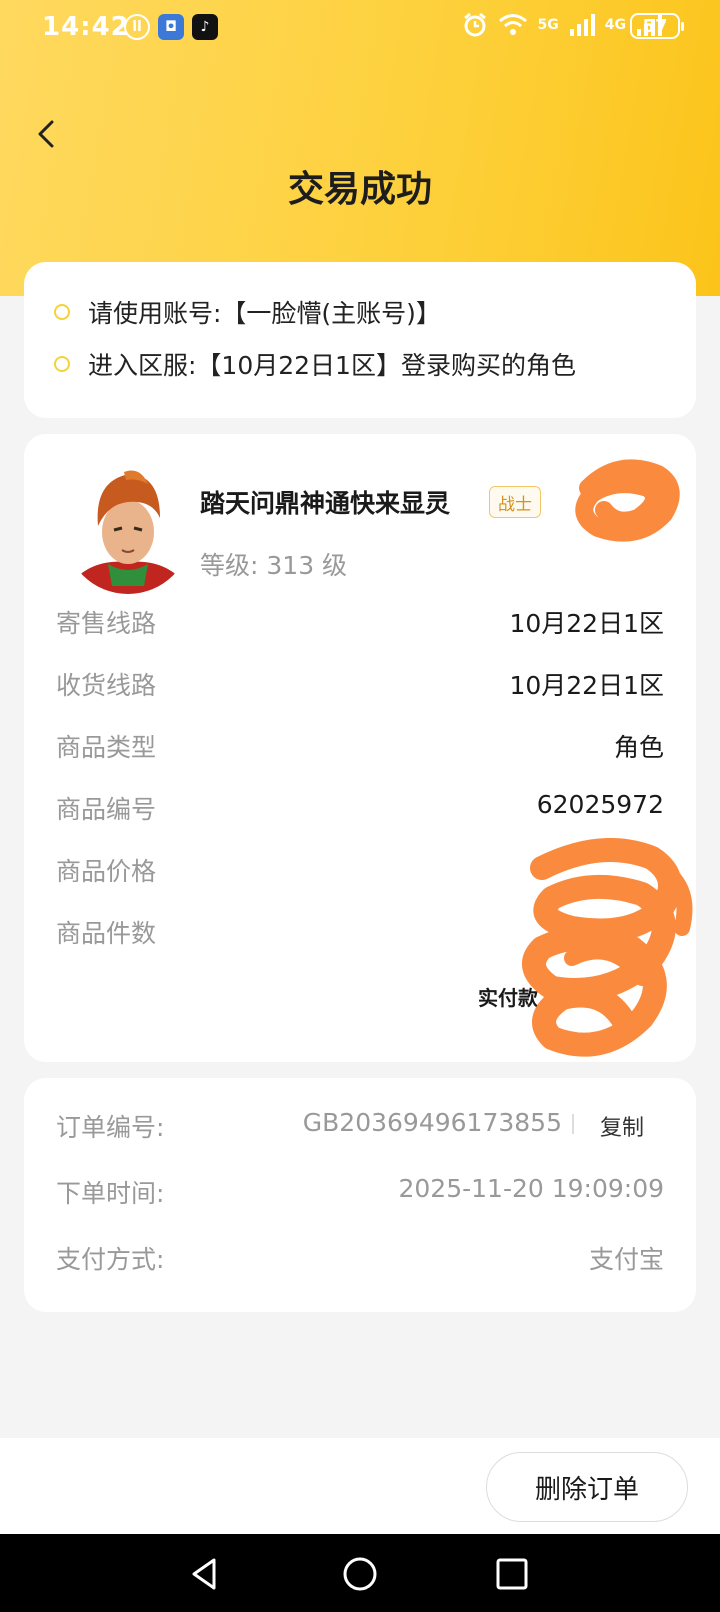 The image size is (720, 1612). I want to click on info-label: 寄售线路, so click(106, 623).